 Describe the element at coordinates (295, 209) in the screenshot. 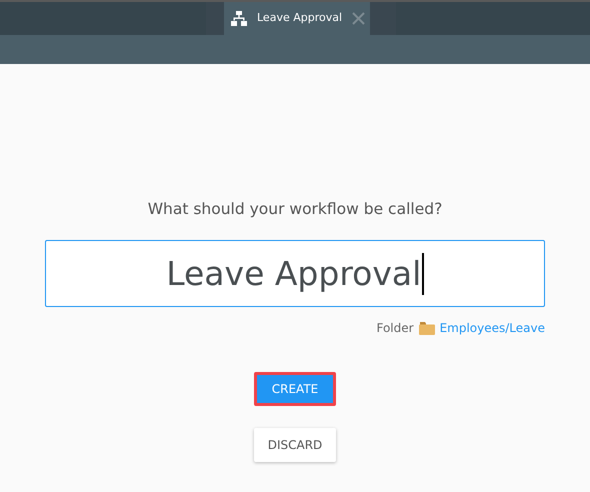

I see `prompt-text: What should your workflow be called?` at that location.